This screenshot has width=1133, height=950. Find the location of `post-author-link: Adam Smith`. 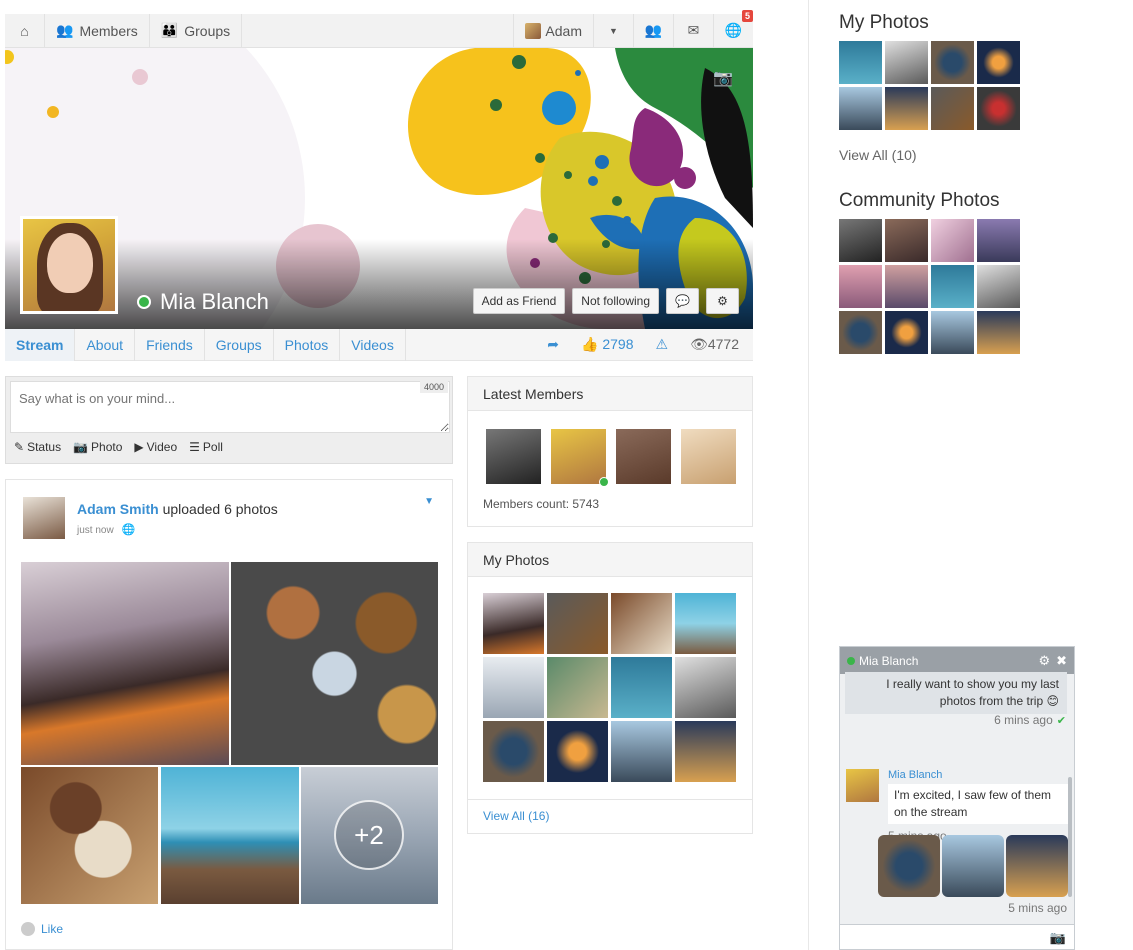

post-author-link: Adam Smith is located at coordinates (118, 509).